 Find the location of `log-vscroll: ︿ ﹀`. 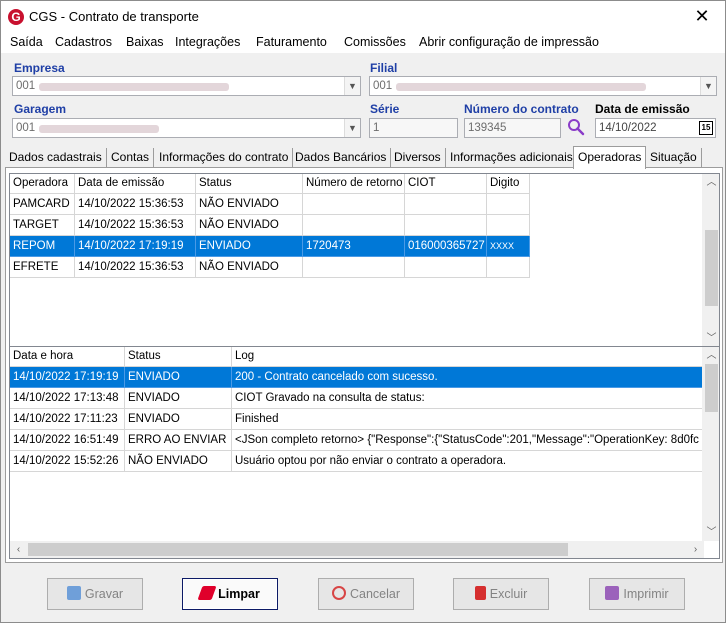

log-vscroll: ︿ ﹀ is located at coordinates (710, 444).